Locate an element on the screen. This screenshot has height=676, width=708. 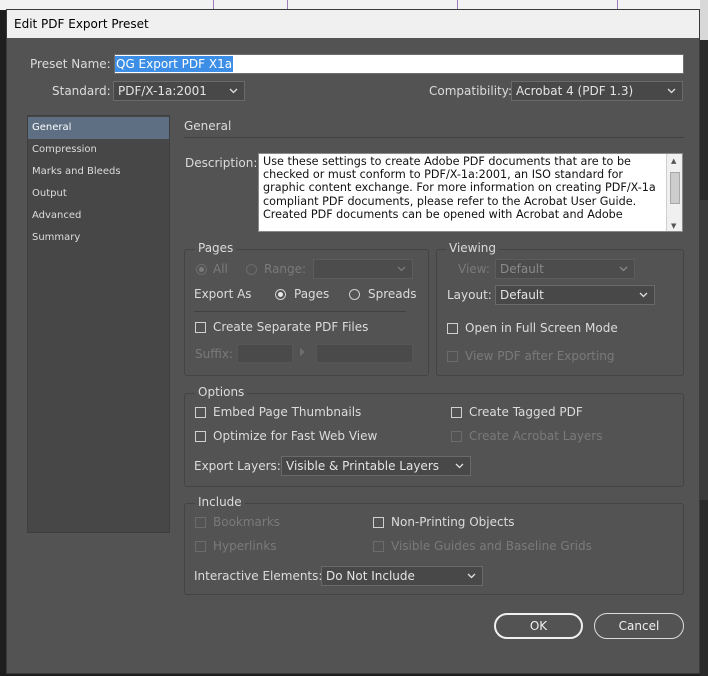
non-printing-checkbox is located at coordinates (378, 522).